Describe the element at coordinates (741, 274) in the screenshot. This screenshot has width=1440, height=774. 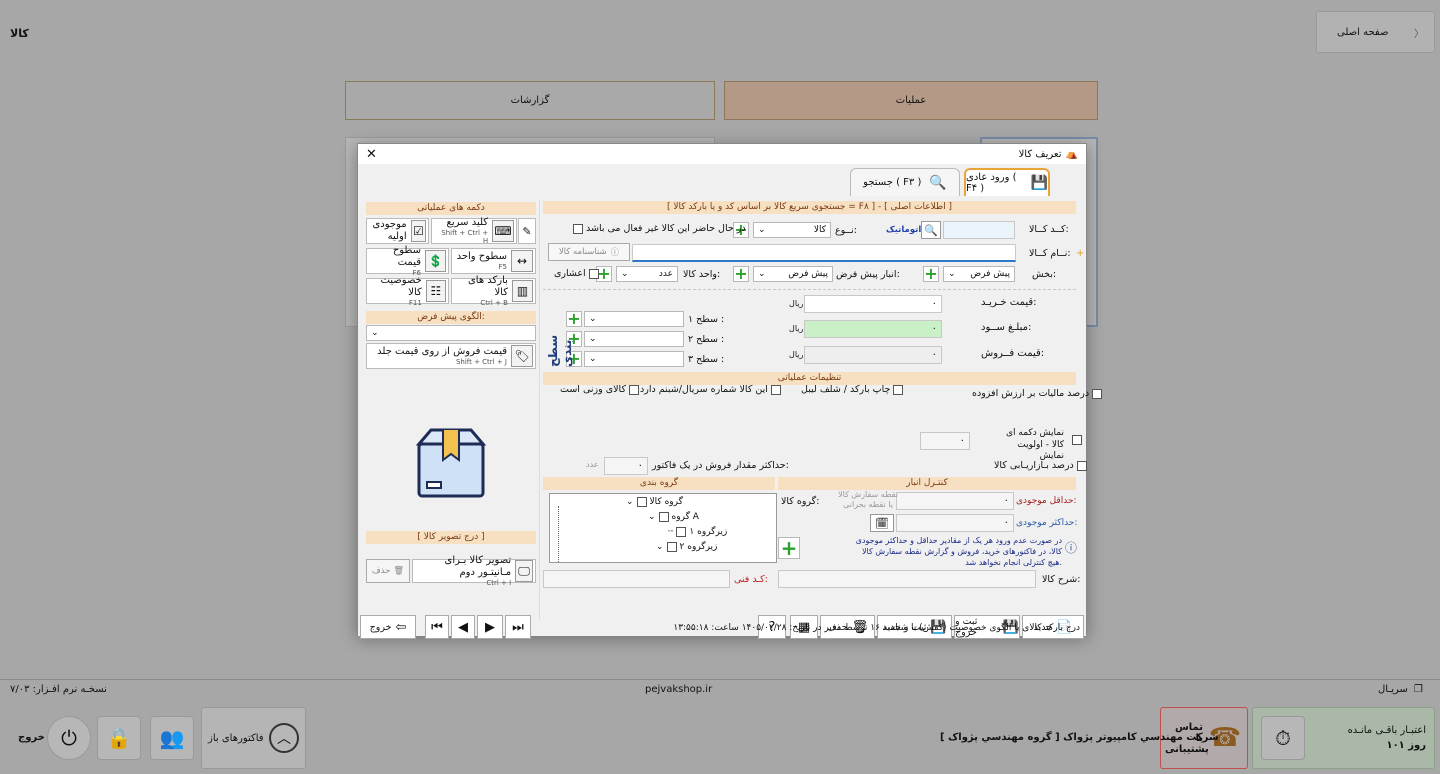
I see `add-warehouse-button: +` at that location.